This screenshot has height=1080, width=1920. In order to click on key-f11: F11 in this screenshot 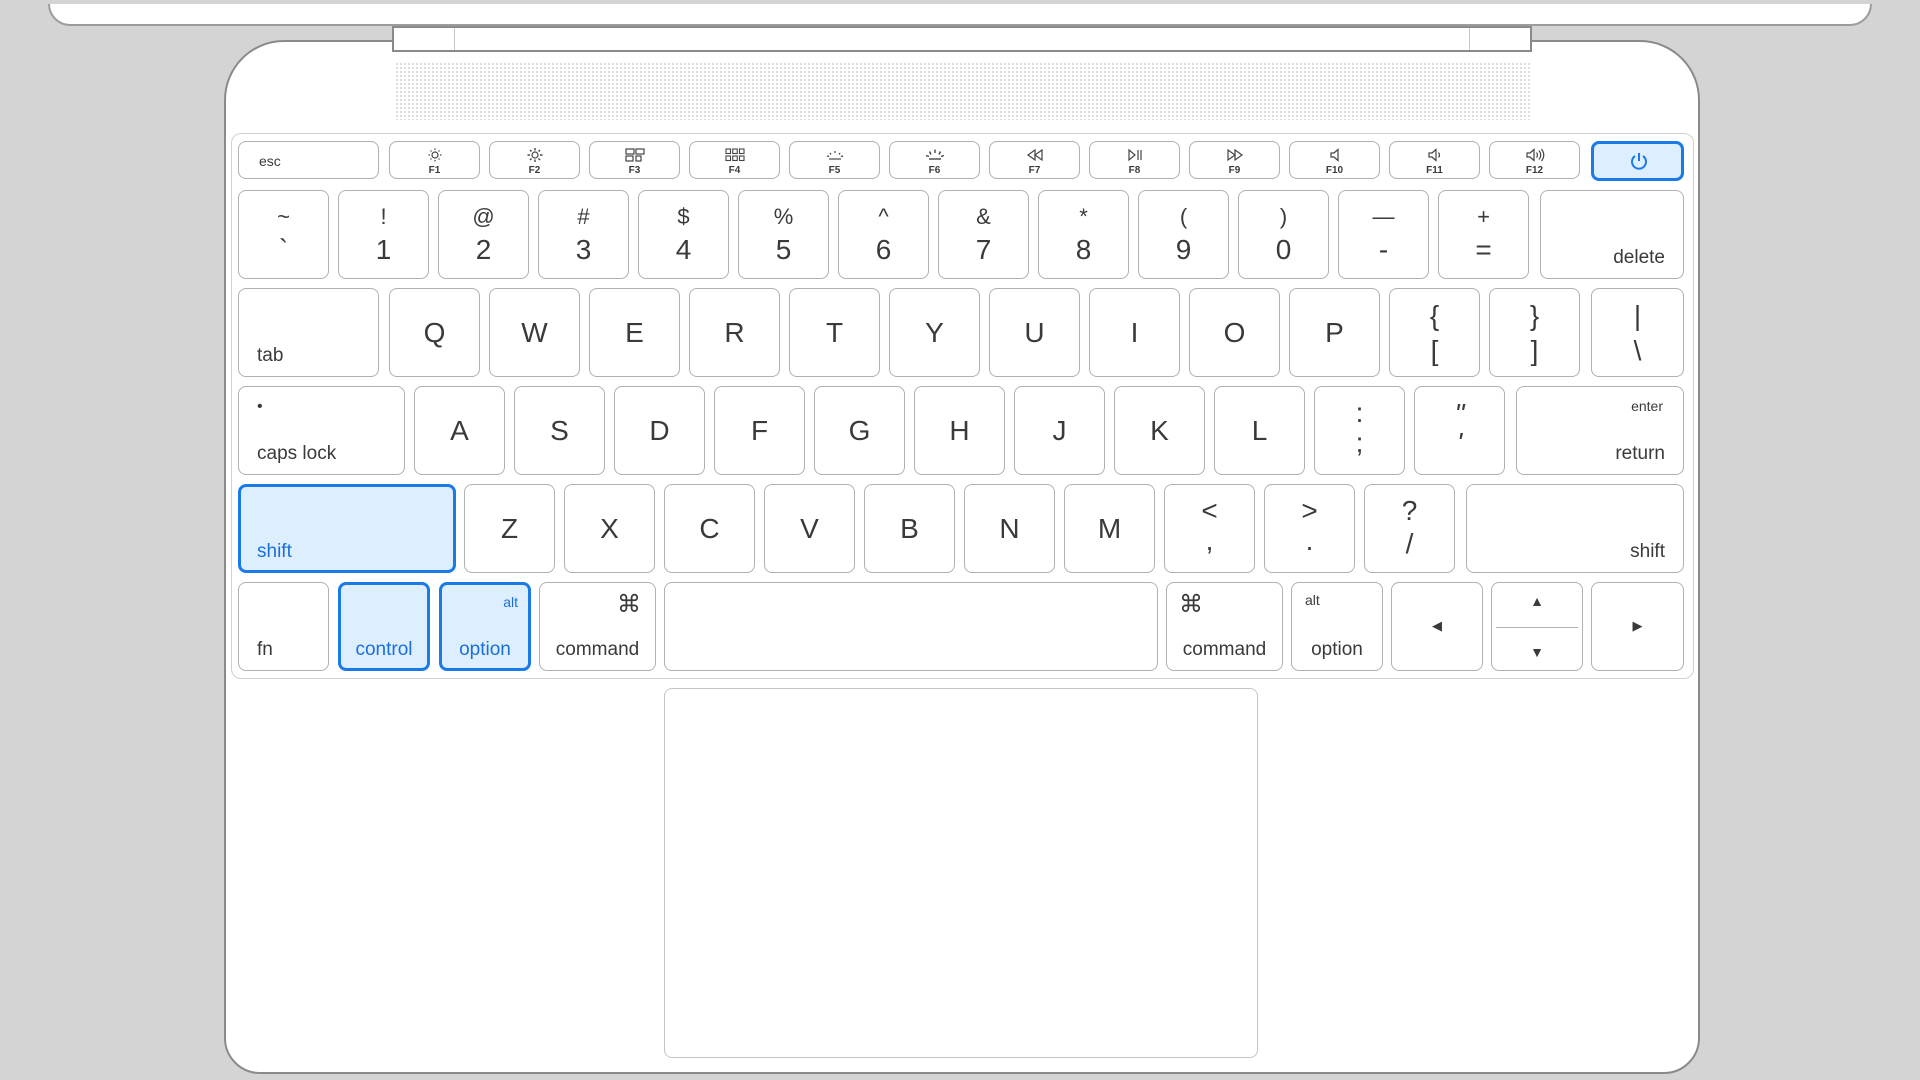, I will do `click(1434, 160)`.